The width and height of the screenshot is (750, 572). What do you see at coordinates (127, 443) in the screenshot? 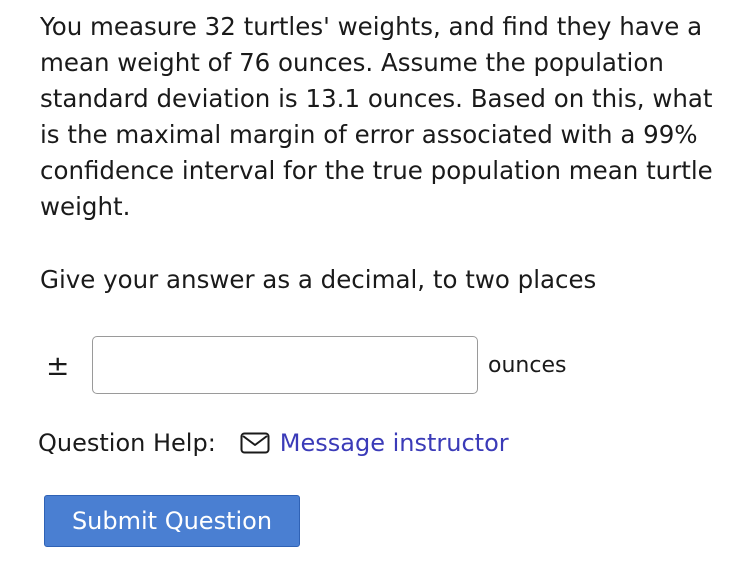
I see `question-help-label: Question Help:` at bounding box center [127, 443].